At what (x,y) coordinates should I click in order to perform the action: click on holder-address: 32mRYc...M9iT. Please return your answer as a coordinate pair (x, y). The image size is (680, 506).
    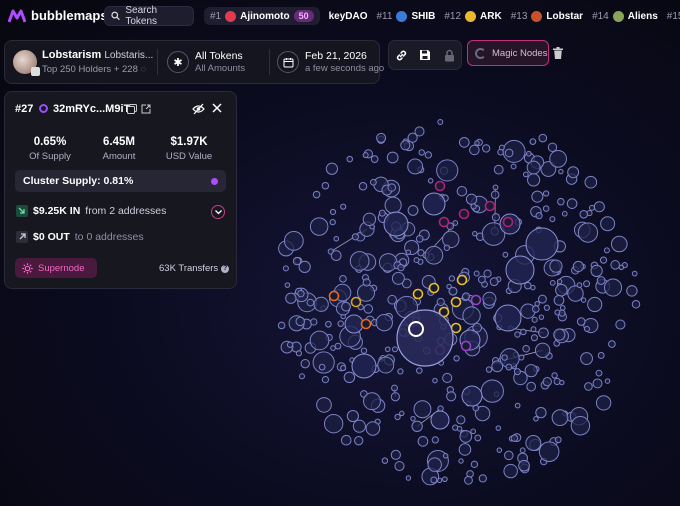
    Looking at the image, I should click on (91, 109).